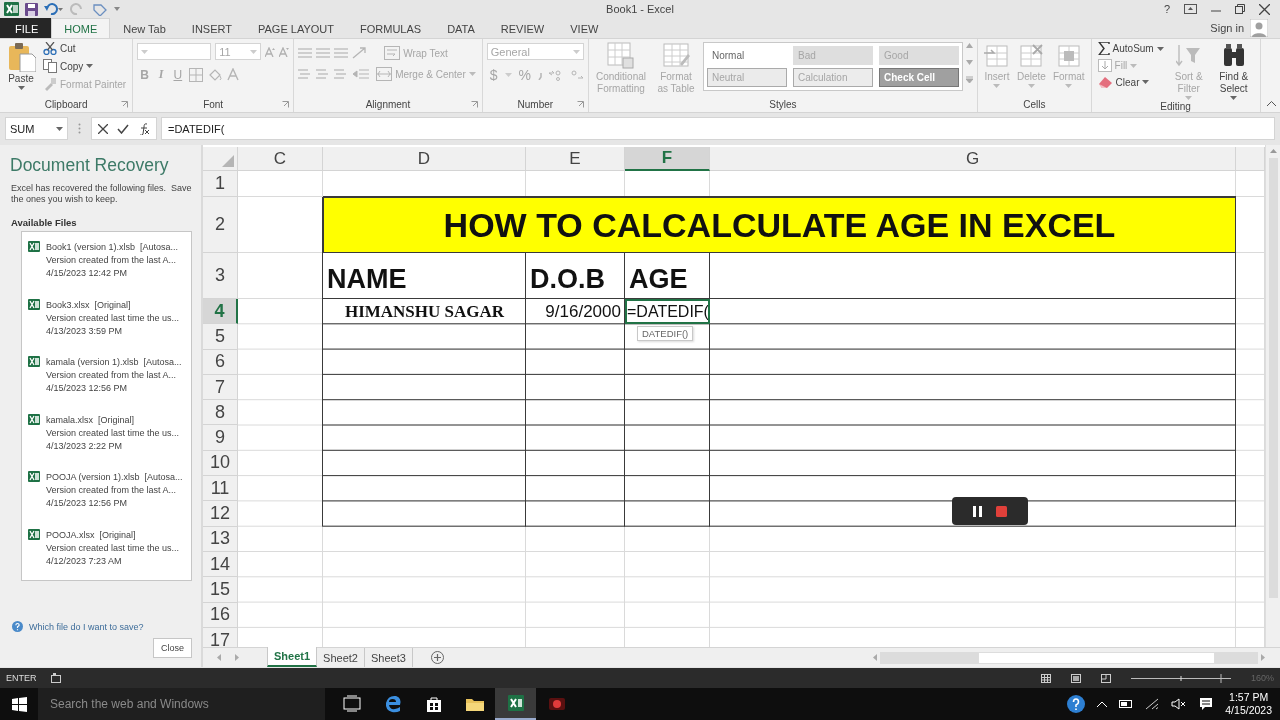  I want to click on ribbon-tab: DATA, so click(461, 28).